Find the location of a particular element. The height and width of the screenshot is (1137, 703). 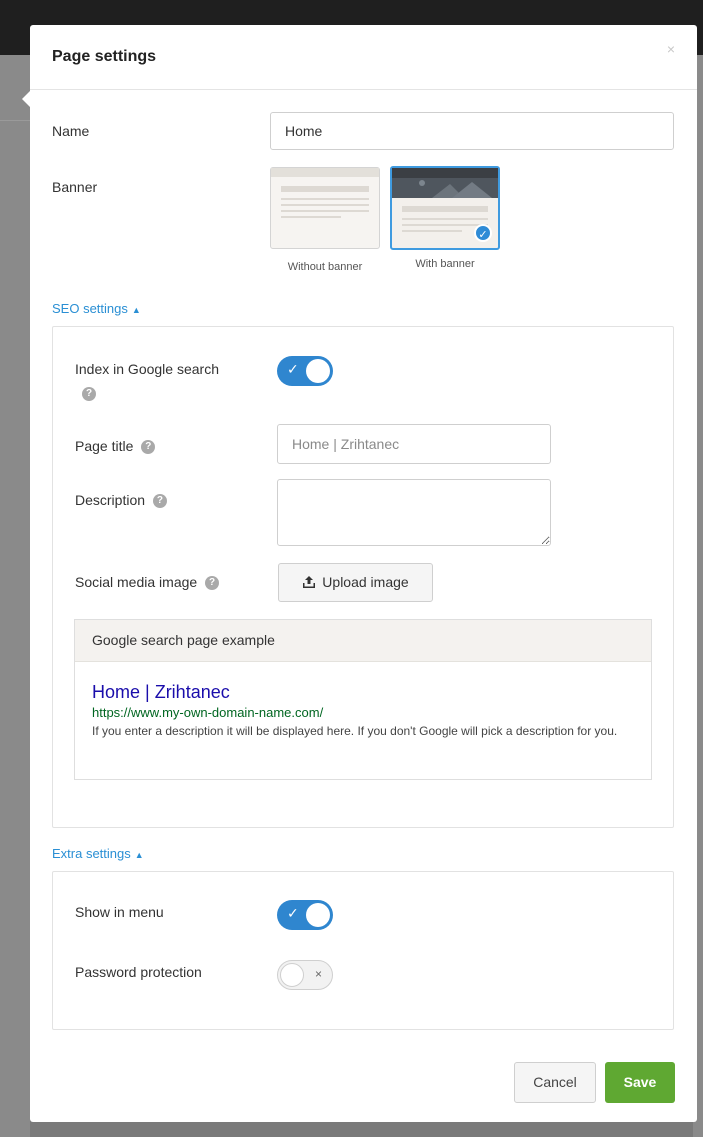

extra-settings-toggle: Extra settings ▲ is located at coordinates (98, 853).